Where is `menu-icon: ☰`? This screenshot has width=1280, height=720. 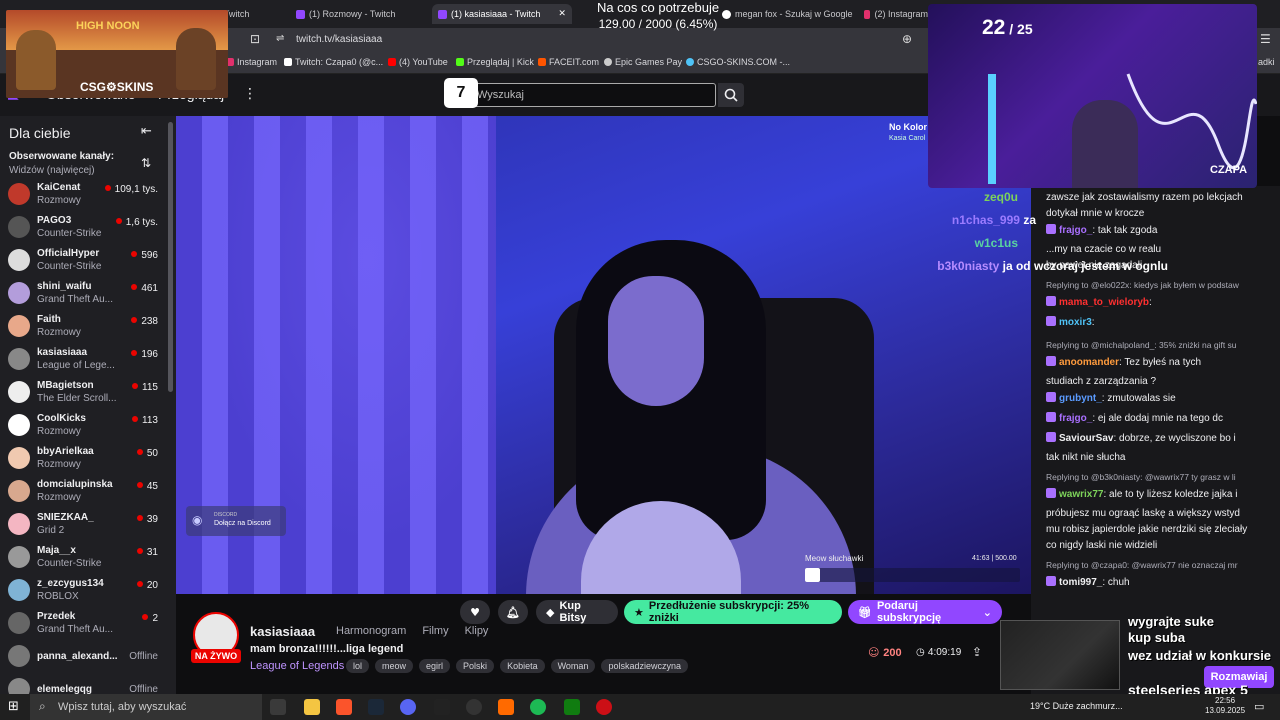
menu-icon: ☰ is located at coordinates (1265, 39).